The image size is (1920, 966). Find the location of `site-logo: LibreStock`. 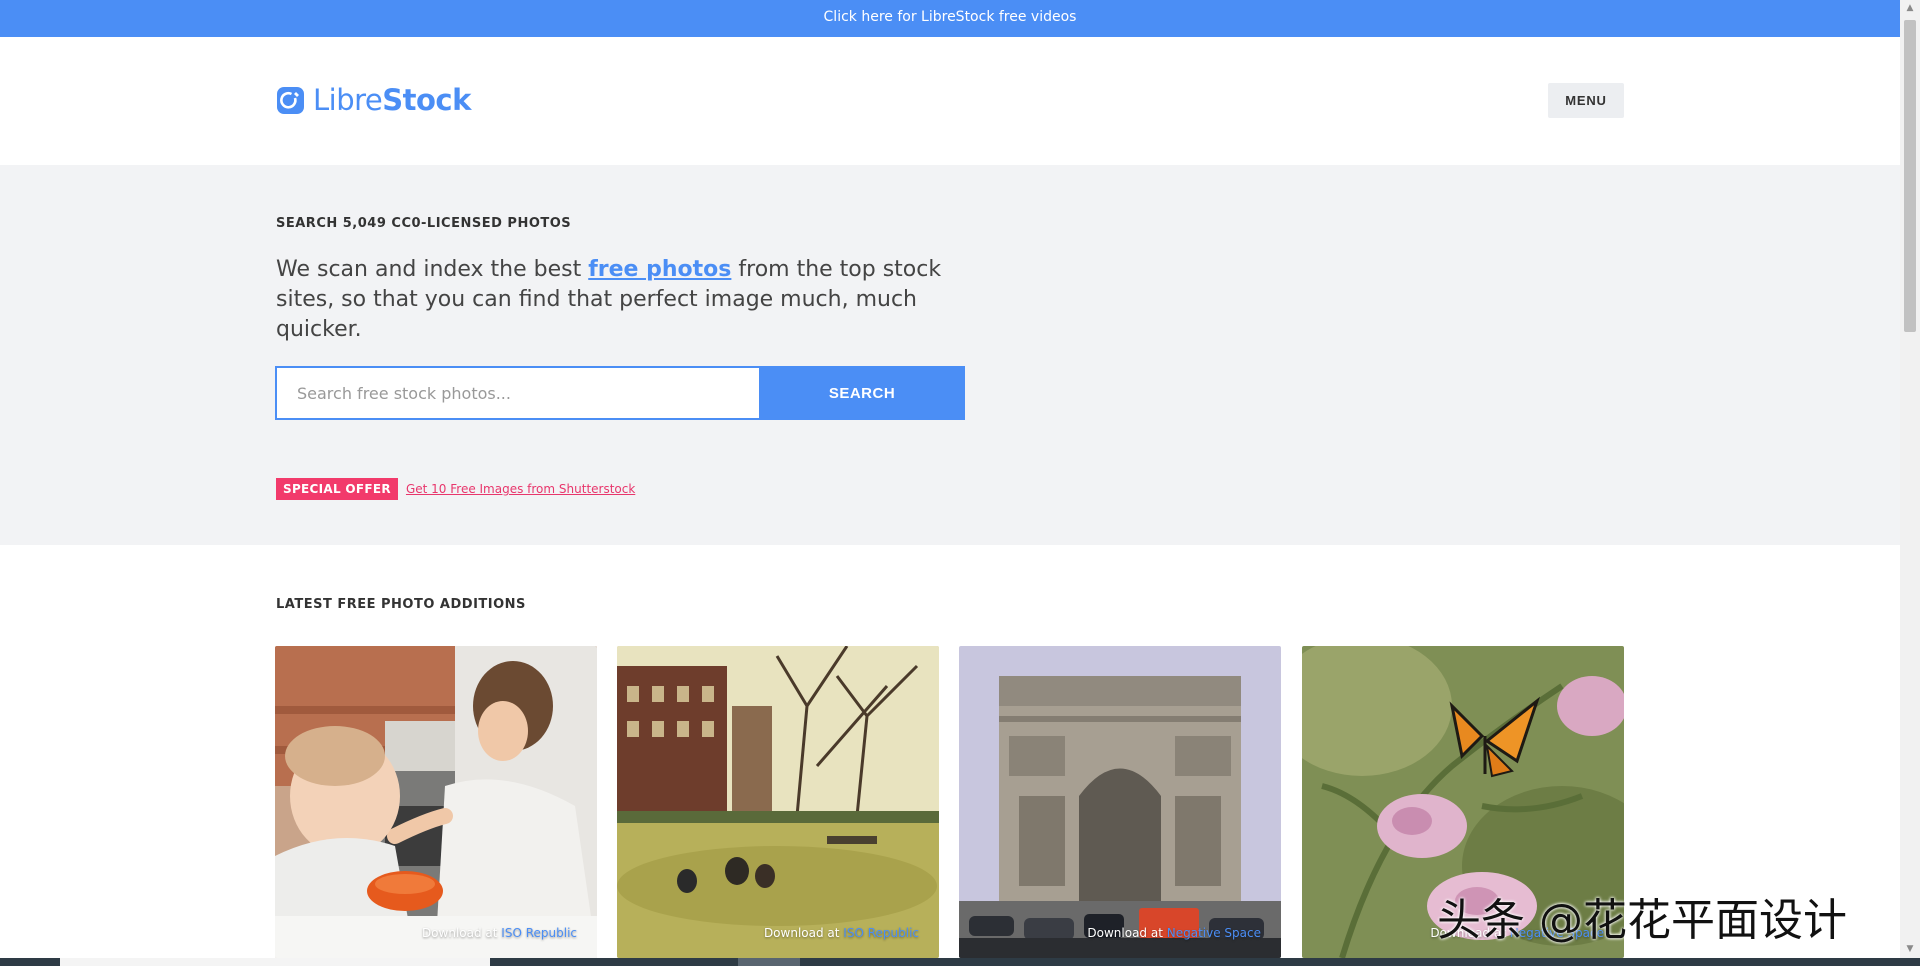

site-logo: LibreStock is located at coordinates (373, 100).